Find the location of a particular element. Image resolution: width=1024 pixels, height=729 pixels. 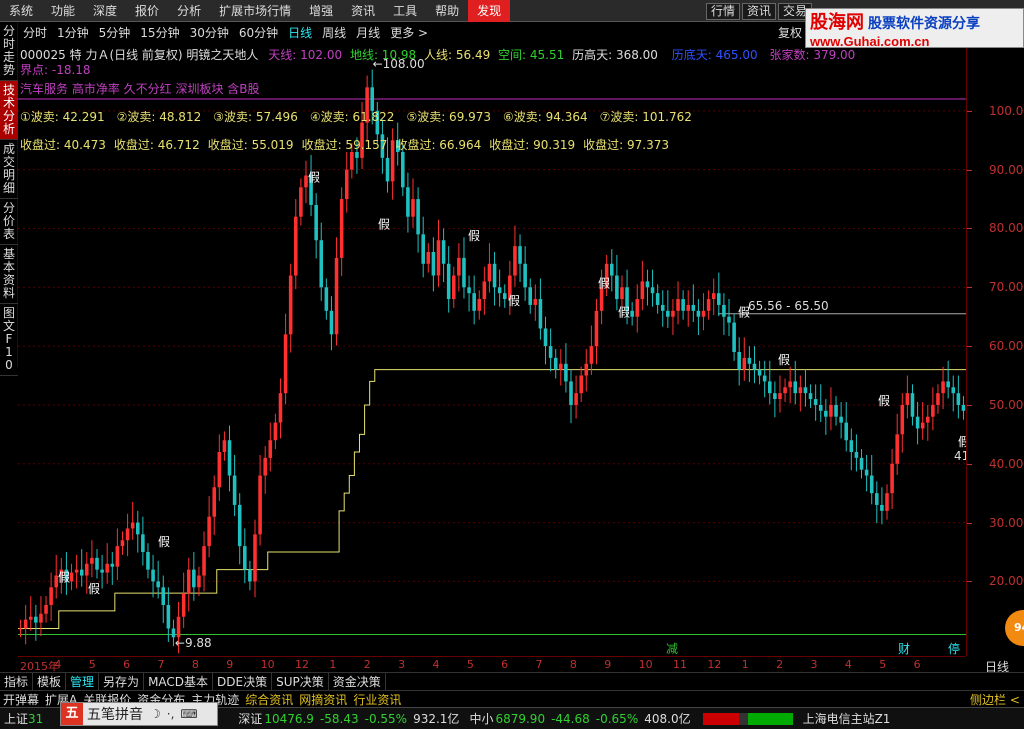

menu-item-3: 报价 is located at coordinates (147, 11).